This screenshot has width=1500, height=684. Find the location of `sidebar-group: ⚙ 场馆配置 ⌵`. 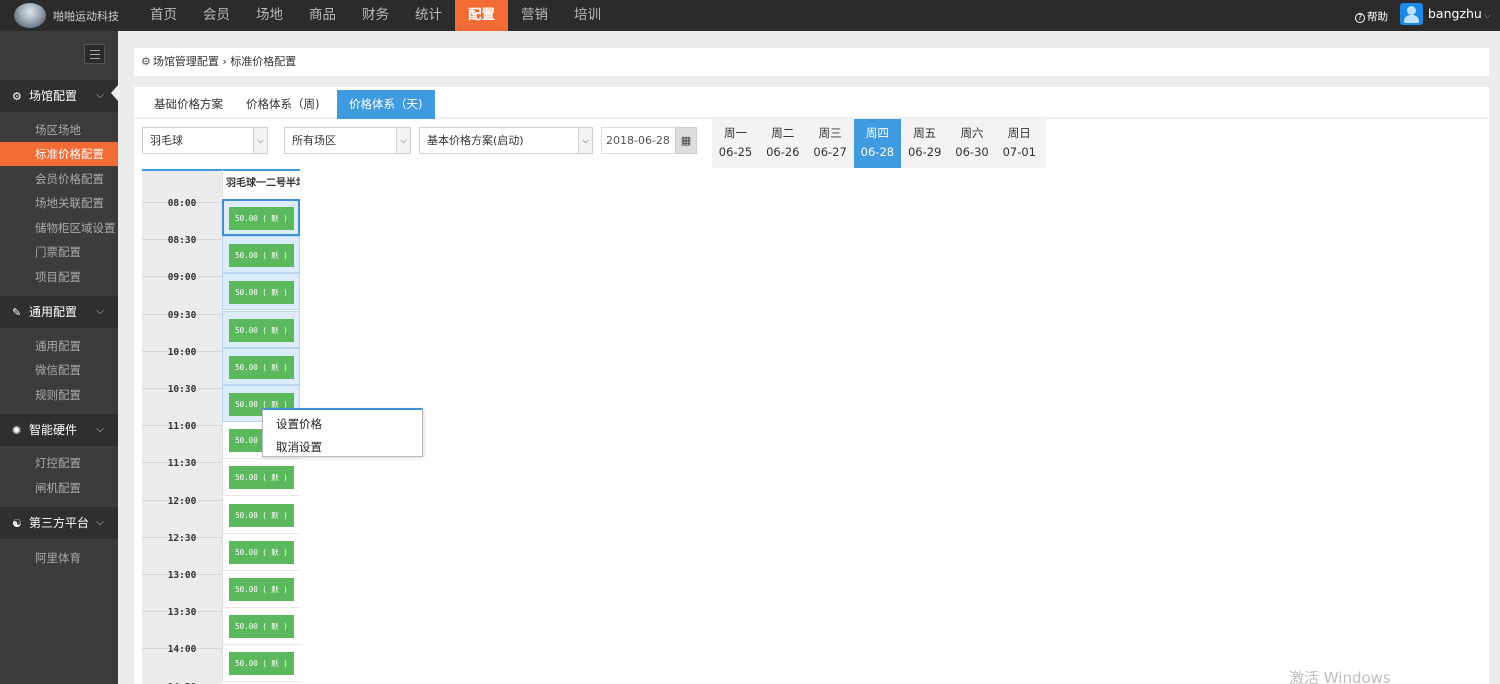

sidebar-group: ⚙ 场馆配置 ⌵ is located at coordinates (59, 96).